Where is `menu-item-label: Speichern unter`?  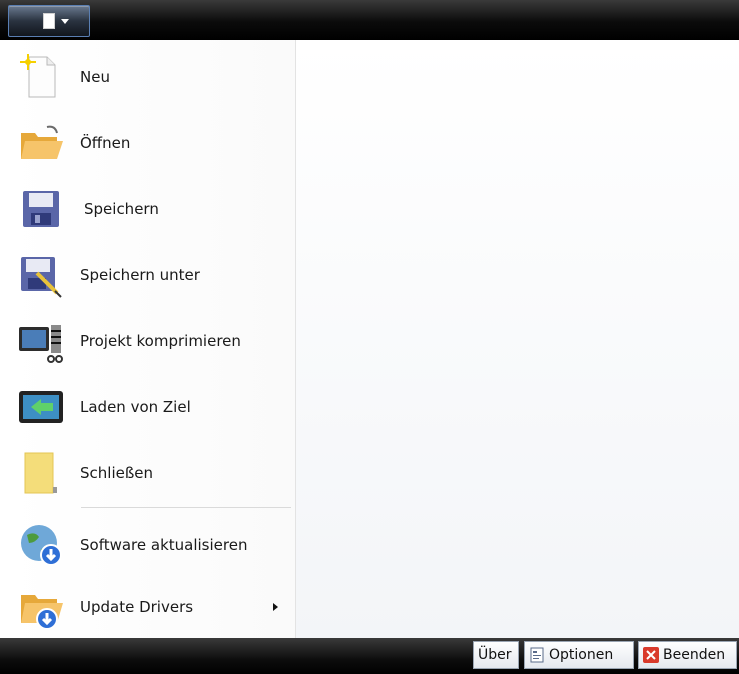
menu-item-label: Speichern unter is located at coordinates (140, 275).